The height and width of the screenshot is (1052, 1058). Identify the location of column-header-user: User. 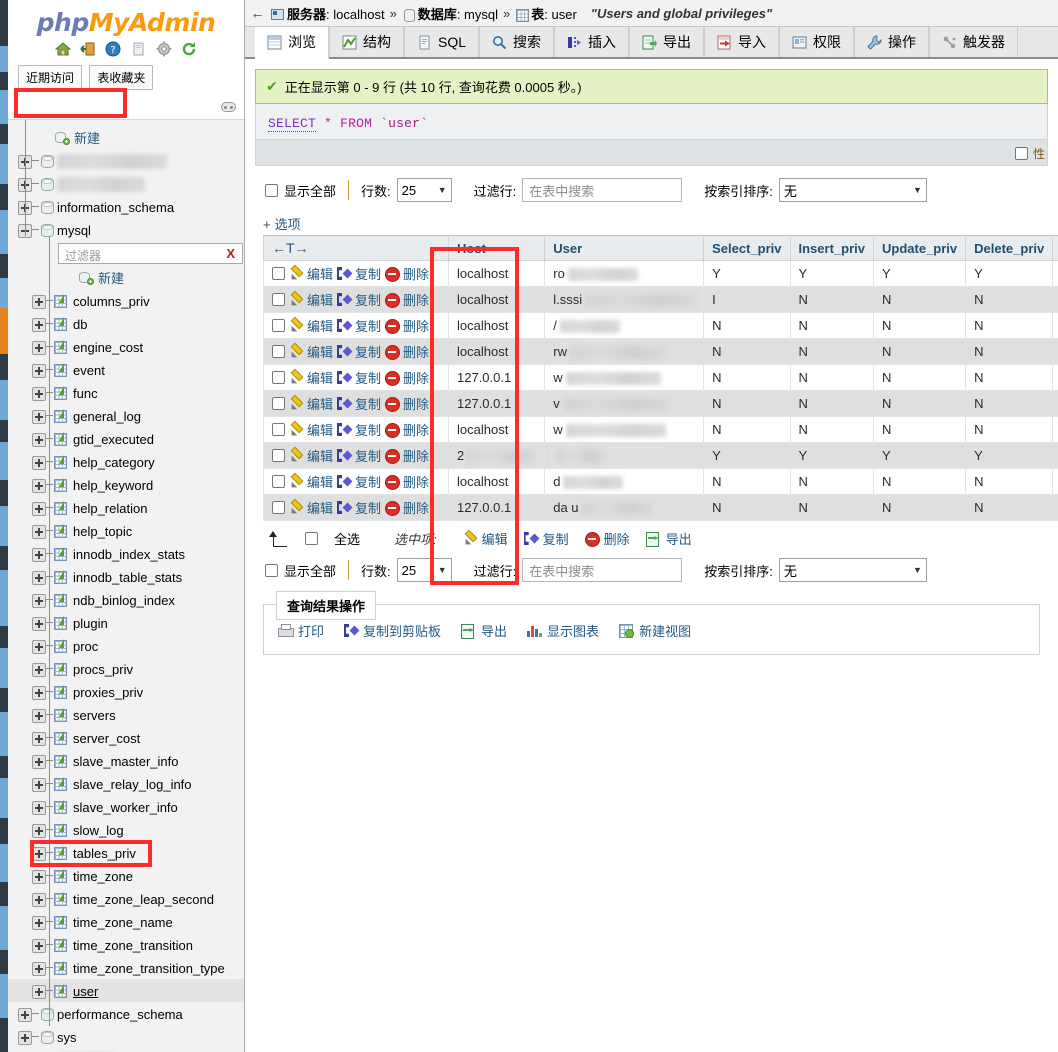
(624, 248).